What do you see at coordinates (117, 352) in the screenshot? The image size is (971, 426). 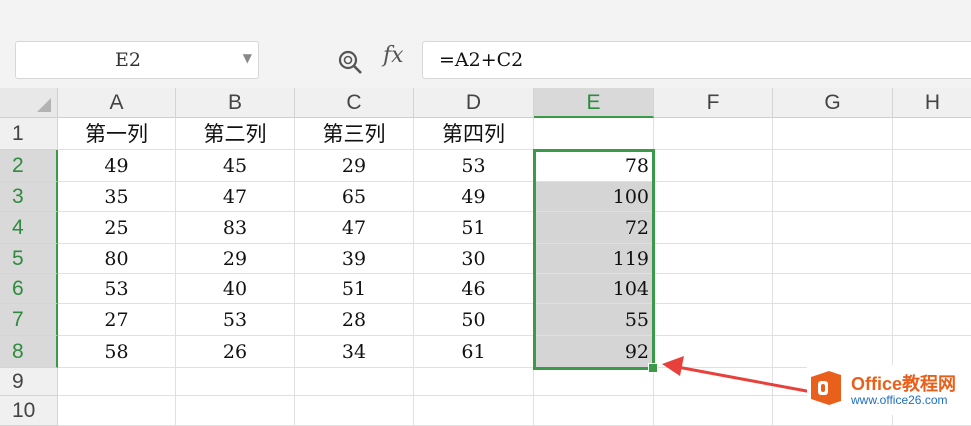 I see `cell-a8: 58` at bounding box center [117, 352].